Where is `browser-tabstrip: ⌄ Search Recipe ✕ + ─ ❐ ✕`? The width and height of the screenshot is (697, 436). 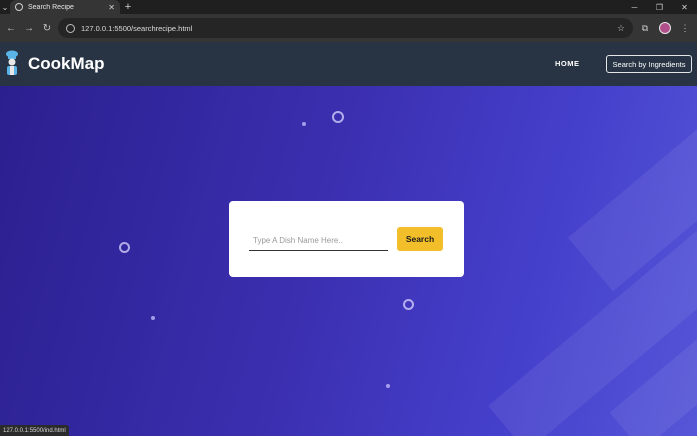 browser-tabstrip: ⌄ Search Recipe ✕ + ─ ❐ ✕ is located at coordinates (348, 7).